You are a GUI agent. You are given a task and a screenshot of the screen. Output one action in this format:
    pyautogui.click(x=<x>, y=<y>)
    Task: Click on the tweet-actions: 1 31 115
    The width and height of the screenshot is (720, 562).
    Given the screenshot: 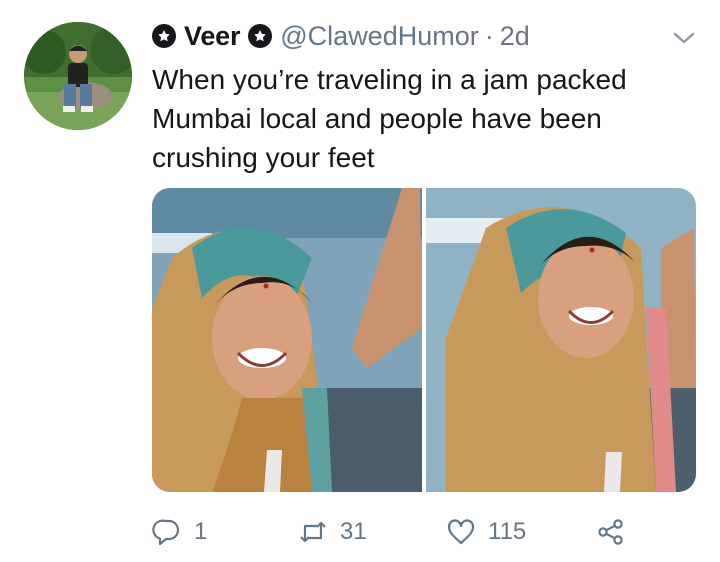 What is the action you would take?
    pyautogui.click(x=412, y=532)
    